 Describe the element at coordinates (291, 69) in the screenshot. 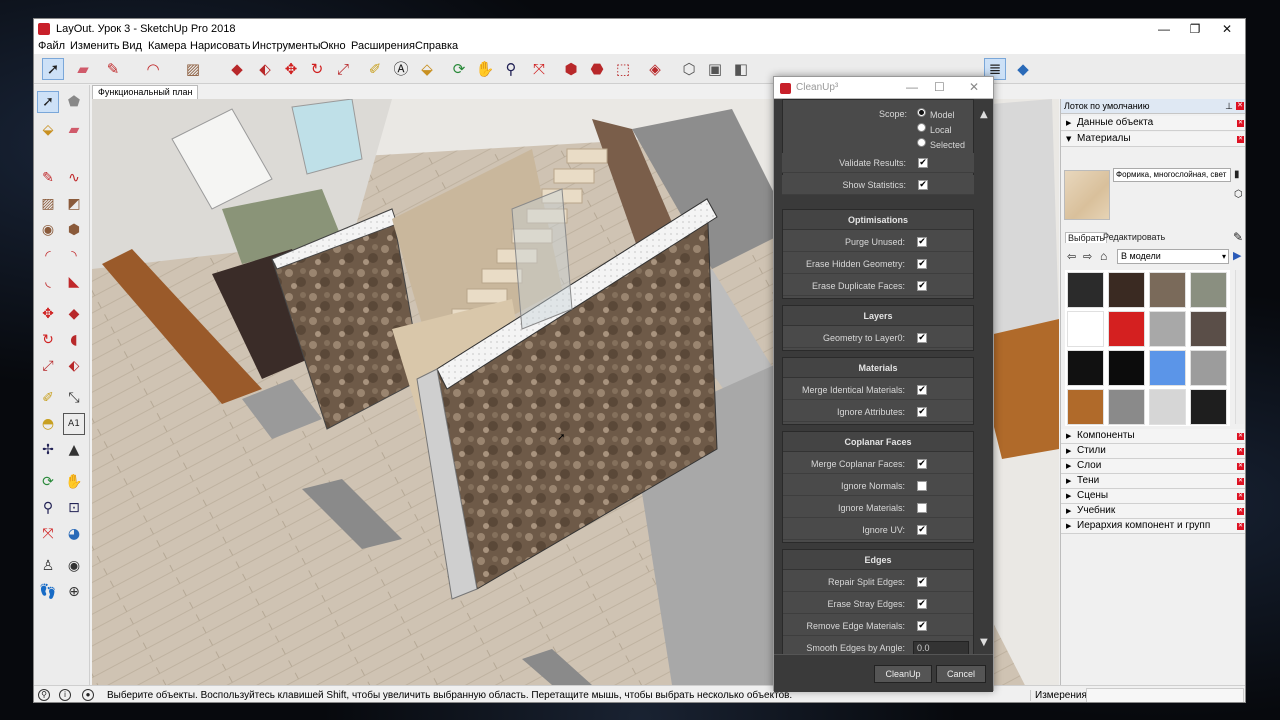

I see `move-tool-icon: ✥` at that location.